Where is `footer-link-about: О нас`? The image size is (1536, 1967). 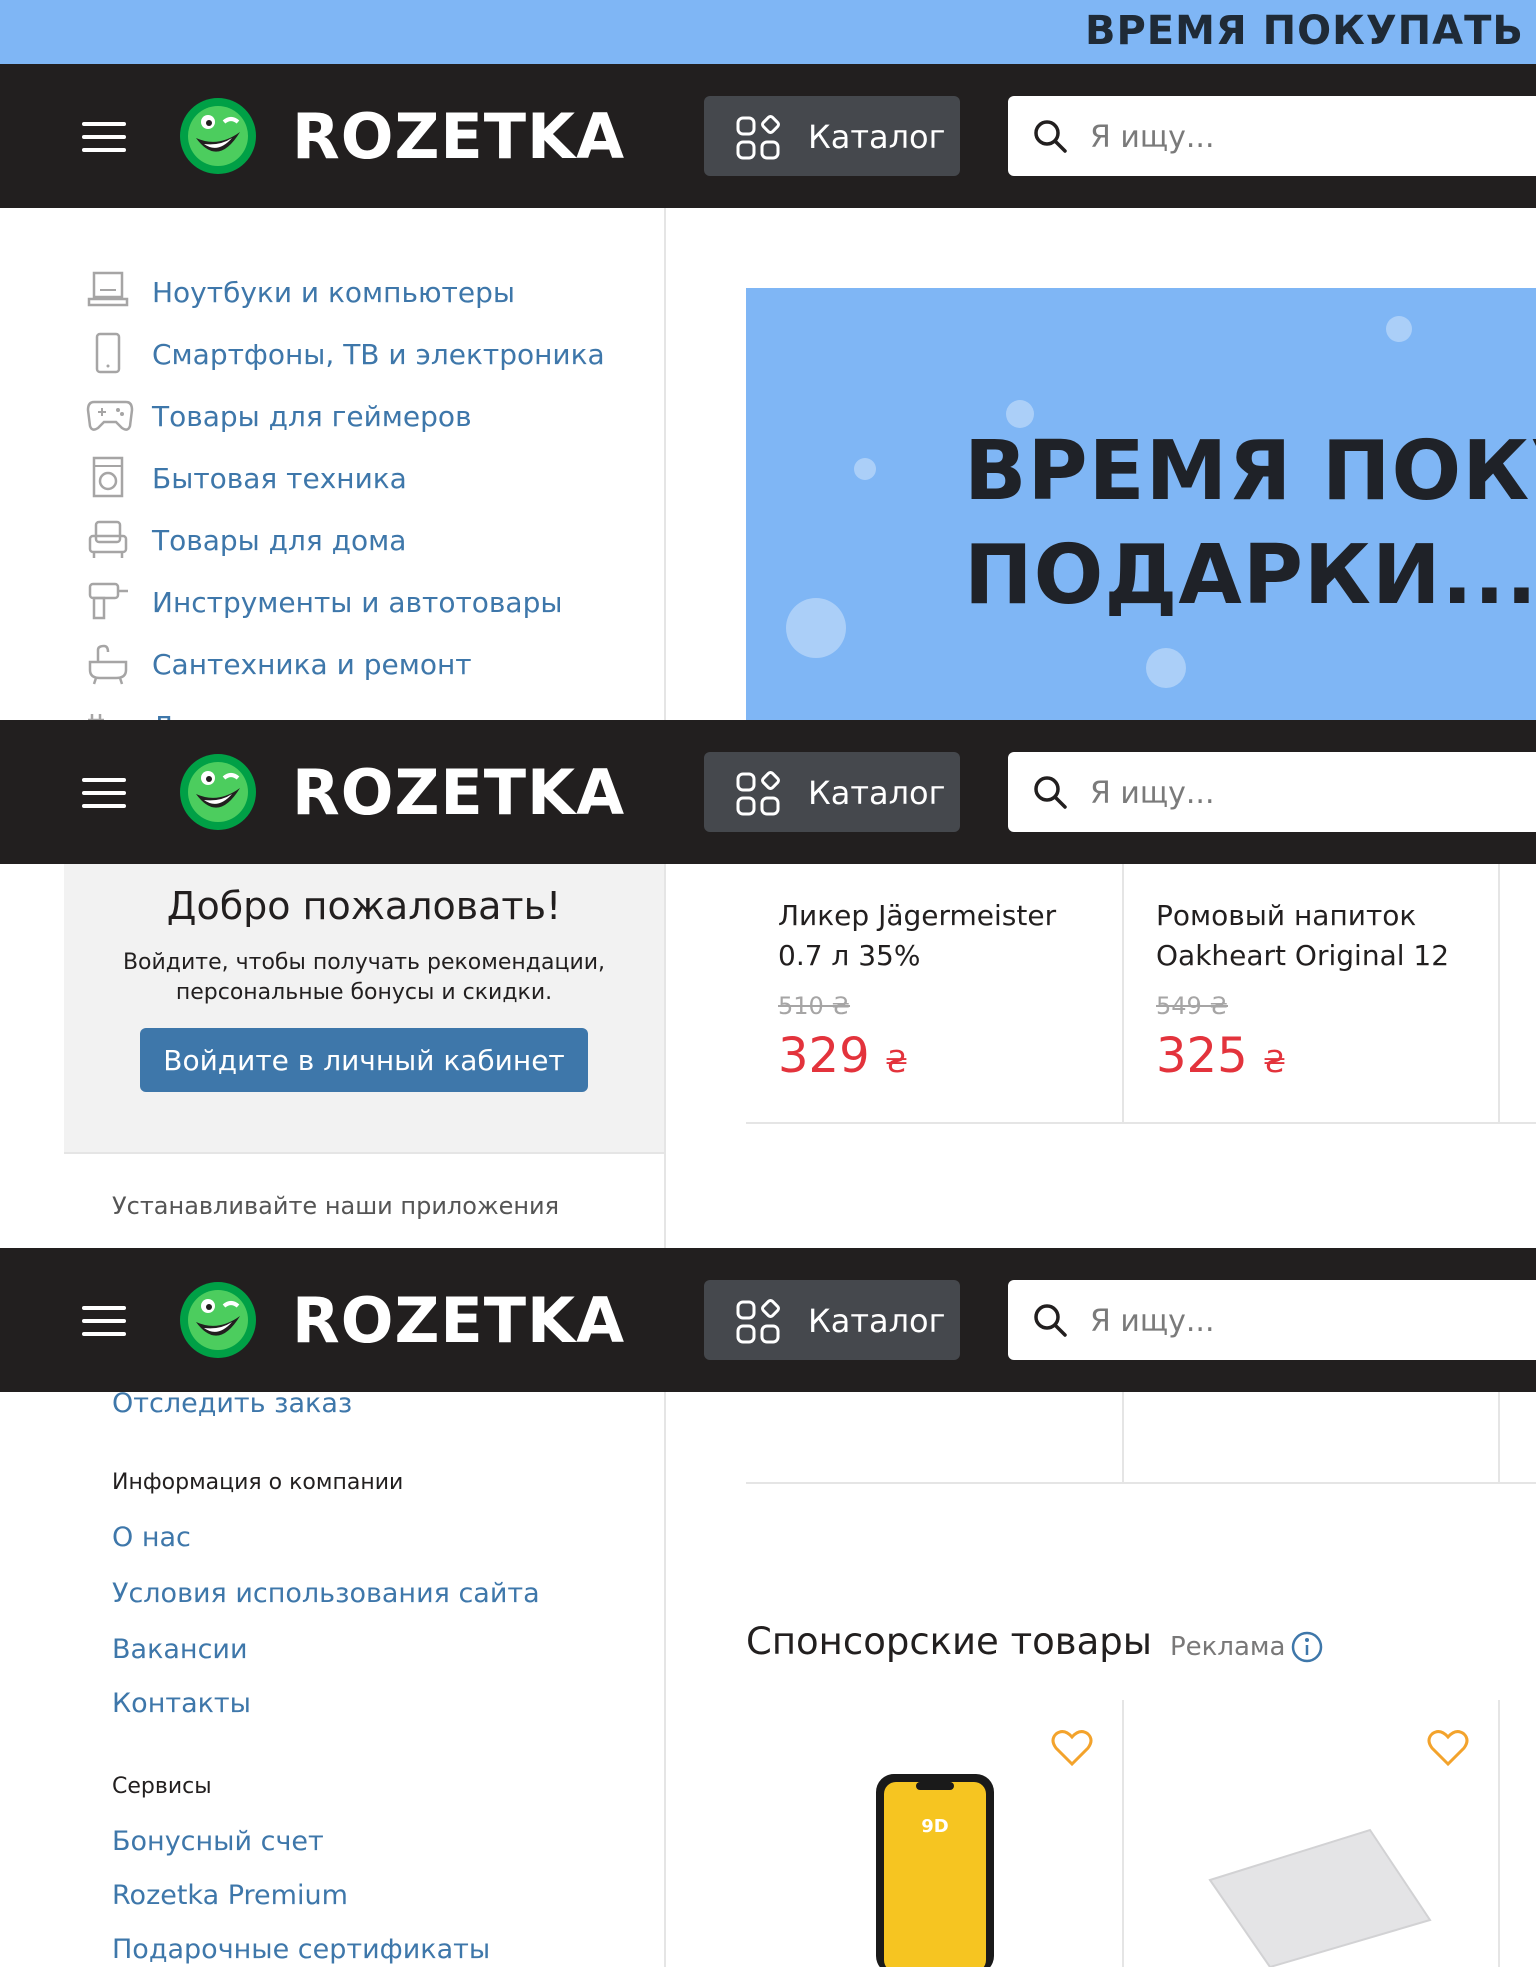 footer-link-about: О нас is located at coordinates (151, 1537).